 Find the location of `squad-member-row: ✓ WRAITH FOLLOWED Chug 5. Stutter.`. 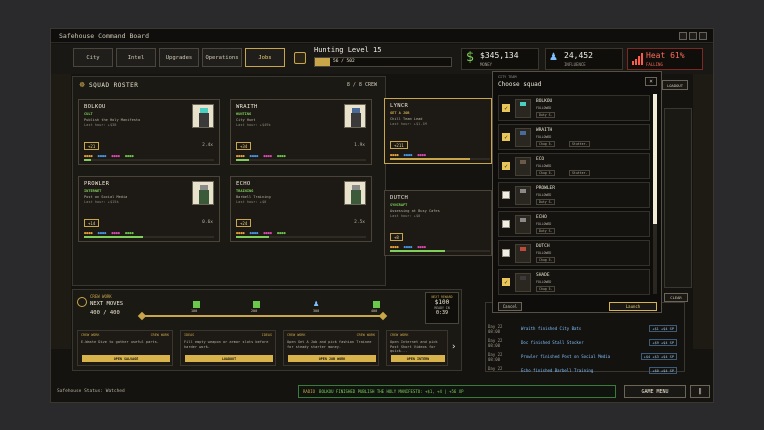

squad-member-row: ✓ WRAITH FOLLOWED Chug 5. Stutter. is located at coordinates (574, 137).